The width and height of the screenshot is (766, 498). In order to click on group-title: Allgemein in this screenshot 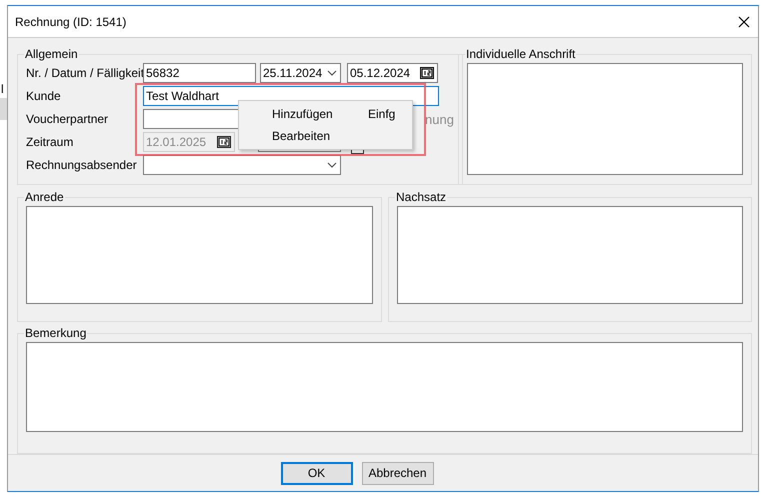, I will do `click(51, 54)`.